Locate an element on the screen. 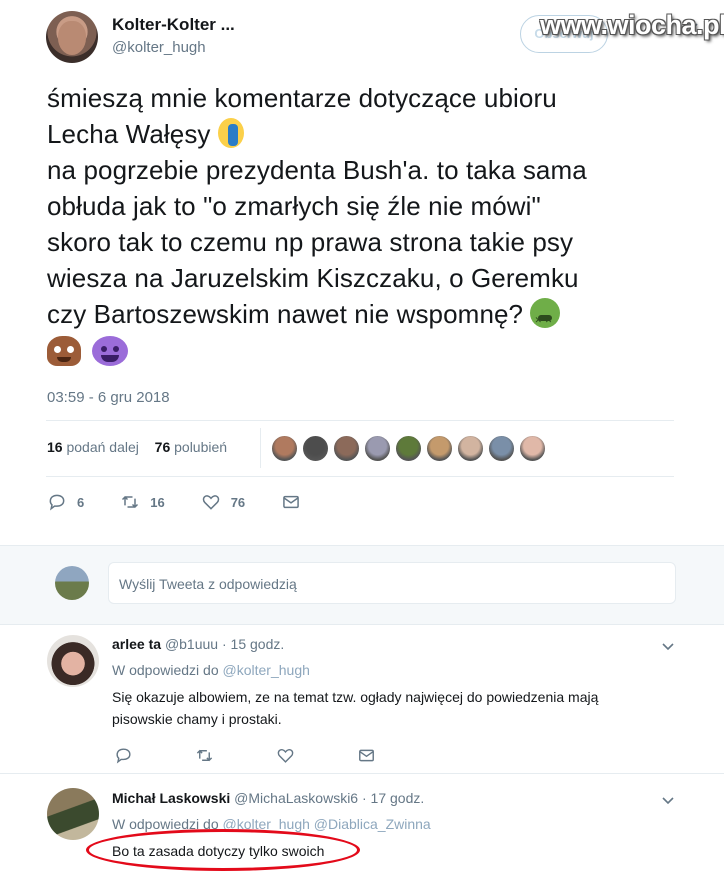 This screenshot has height=877, width=724. reply-input: Wyślij Tweeta z odpowiedzią is located at coordinates (392, 583).